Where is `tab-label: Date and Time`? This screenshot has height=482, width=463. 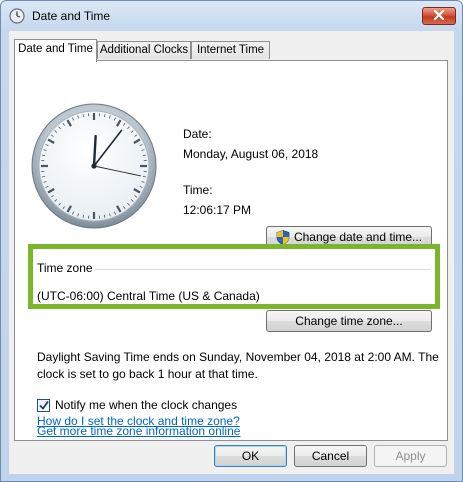 tab-label: Date and Time is located at coordinates (55, 49).